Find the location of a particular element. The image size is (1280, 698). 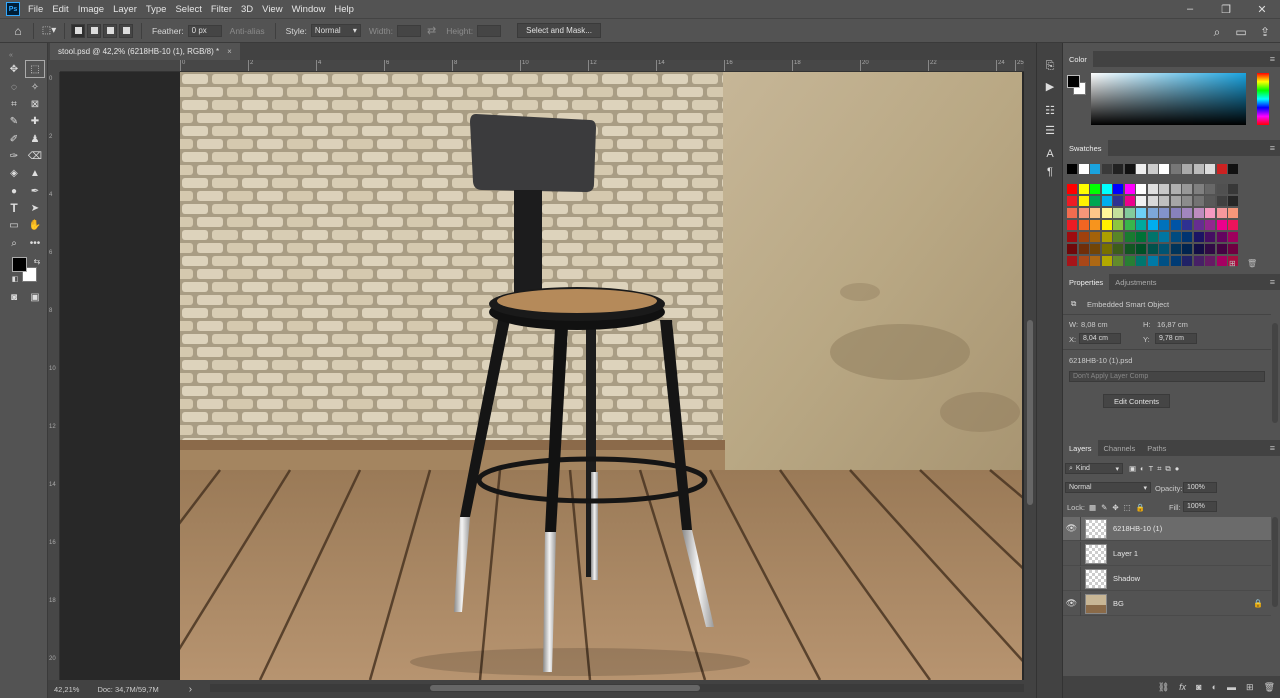

new-layer-icon: ⊞ is located at coordinates (1250, 687).